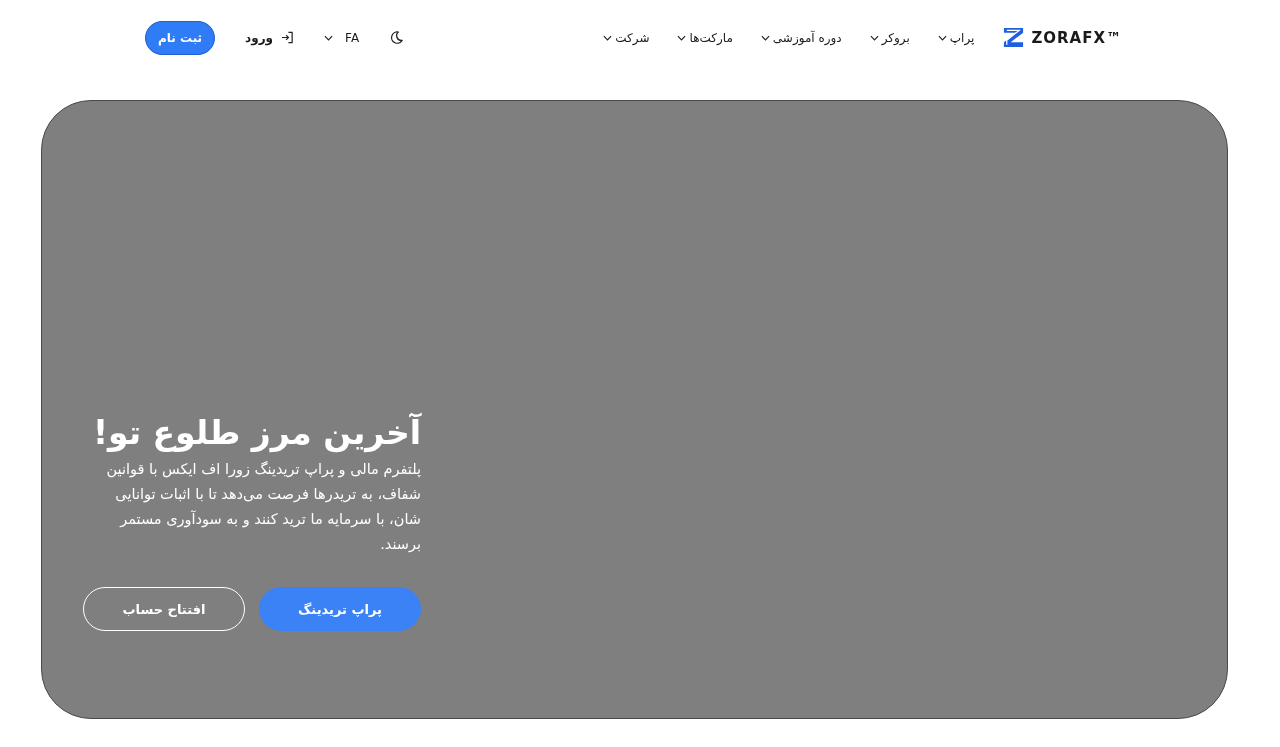 The height and width of the screenshot is (747, 1280). What do you see at coordinates (340, 609) in the screenshot?
I see `prop-trading-button: پراپ تریدینگ` at bounding box center [340, 609].